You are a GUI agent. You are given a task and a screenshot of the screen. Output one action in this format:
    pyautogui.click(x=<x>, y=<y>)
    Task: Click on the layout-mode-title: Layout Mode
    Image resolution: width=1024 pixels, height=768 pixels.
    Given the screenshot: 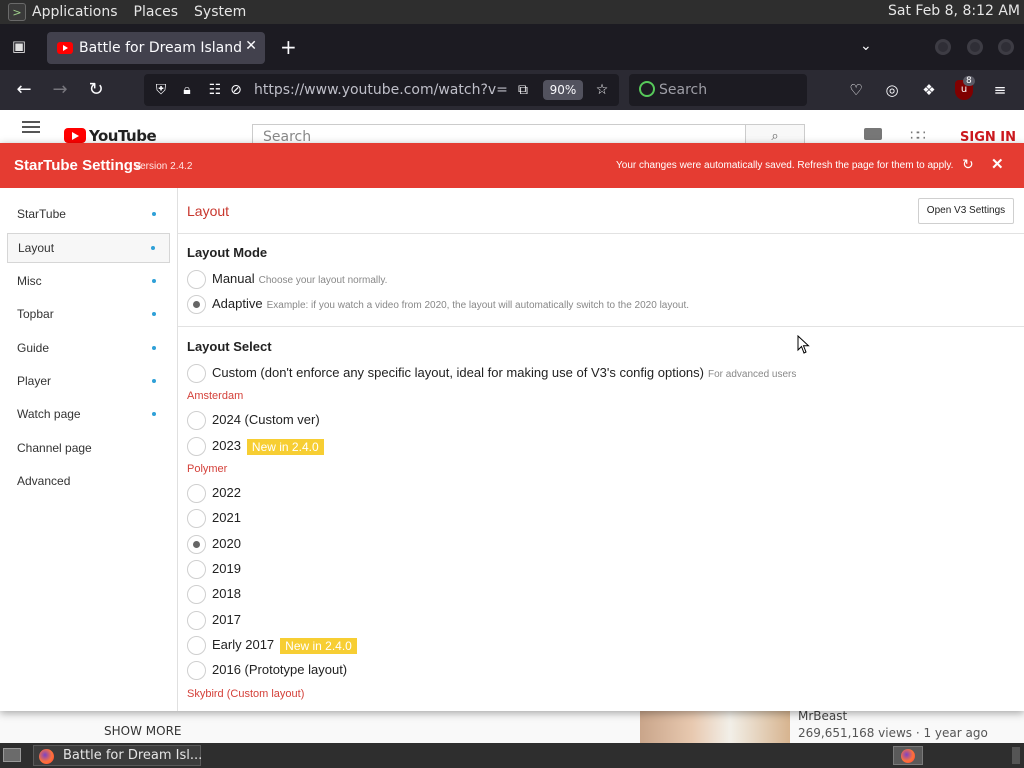 What is the action you would take?
    pyautogui.click(x=227, y=252)
    